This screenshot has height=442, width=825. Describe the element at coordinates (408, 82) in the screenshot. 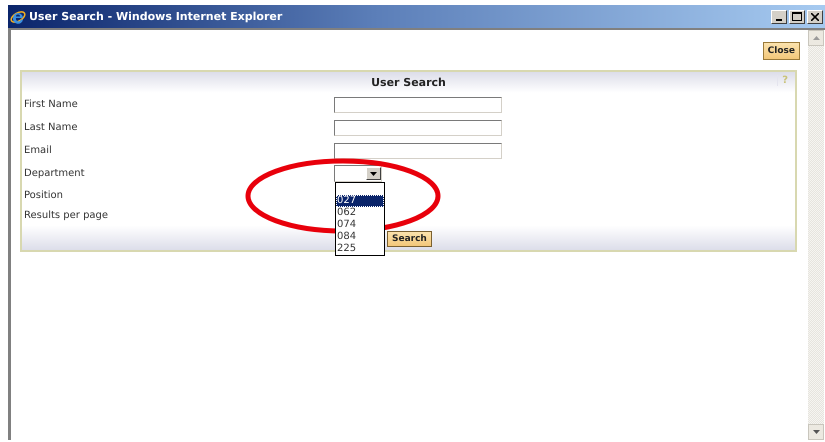

I see `panel-title: User Search` at that location.